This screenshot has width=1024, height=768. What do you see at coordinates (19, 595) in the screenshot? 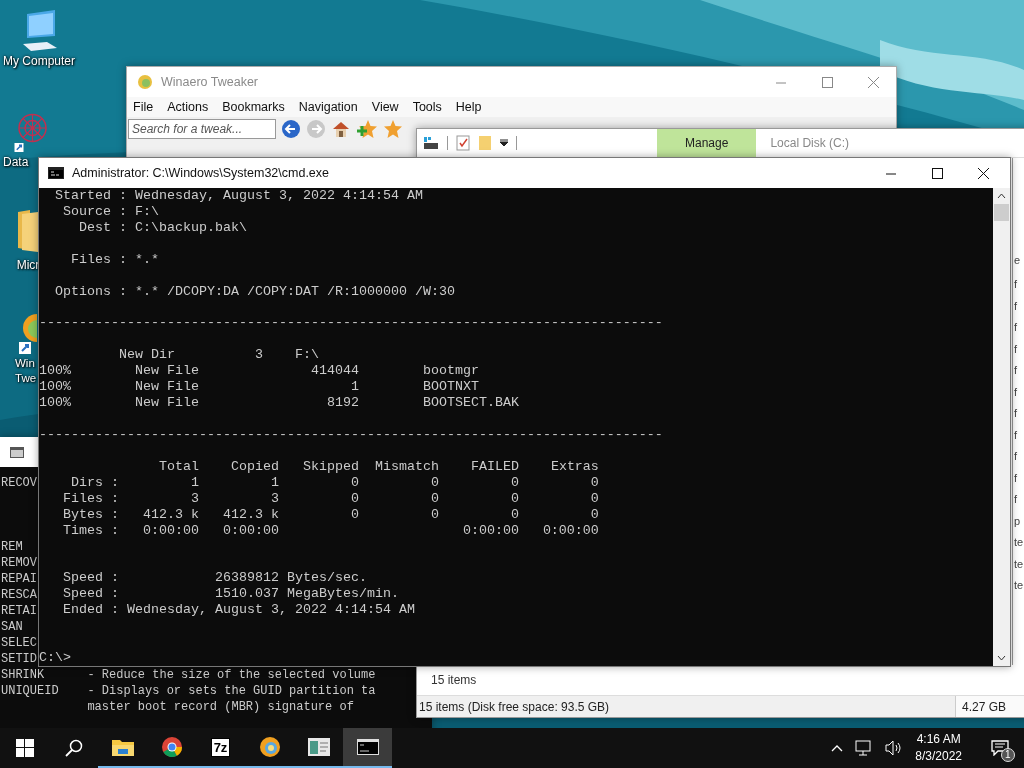
I see `console-line: RESCA` at bounding box center [19, 595].